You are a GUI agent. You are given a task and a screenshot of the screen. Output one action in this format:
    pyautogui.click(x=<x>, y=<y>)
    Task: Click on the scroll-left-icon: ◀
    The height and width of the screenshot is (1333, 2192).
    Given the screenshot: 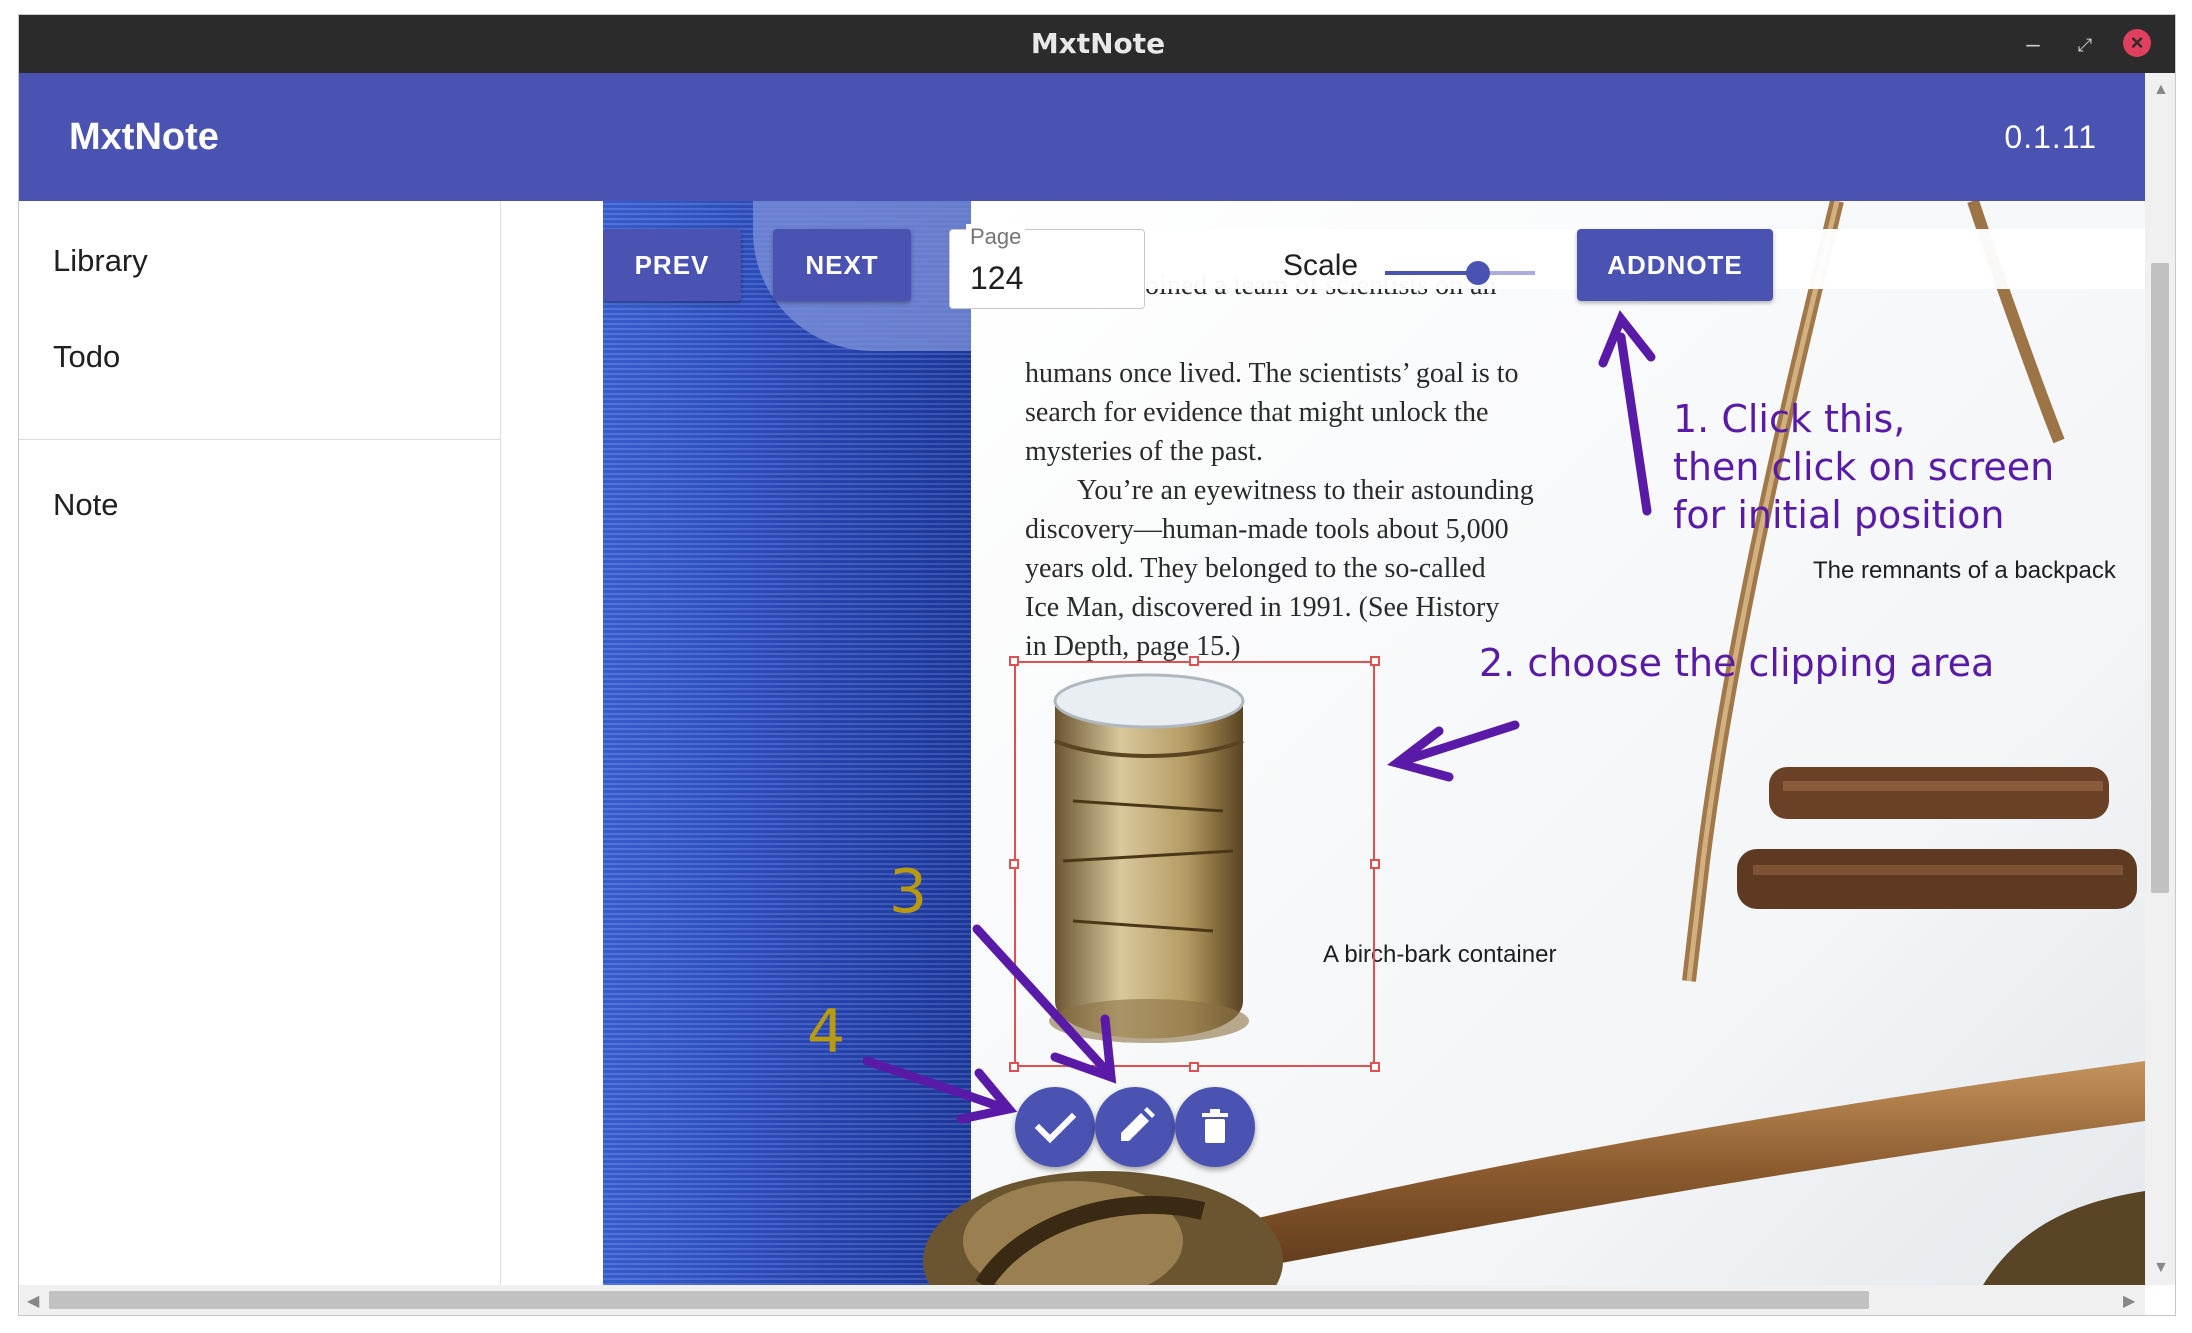 What is the action you would take?
    pyautogui.click(x=33, y=1301)
    